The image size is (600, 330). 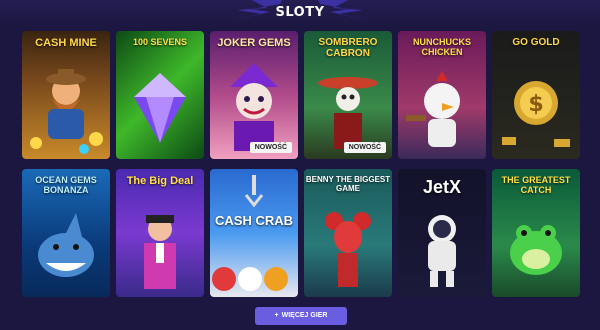 What do you see at coordinates (348, 249) in the screenshot?
I see `rat-art` at bounding box center [348, 249].